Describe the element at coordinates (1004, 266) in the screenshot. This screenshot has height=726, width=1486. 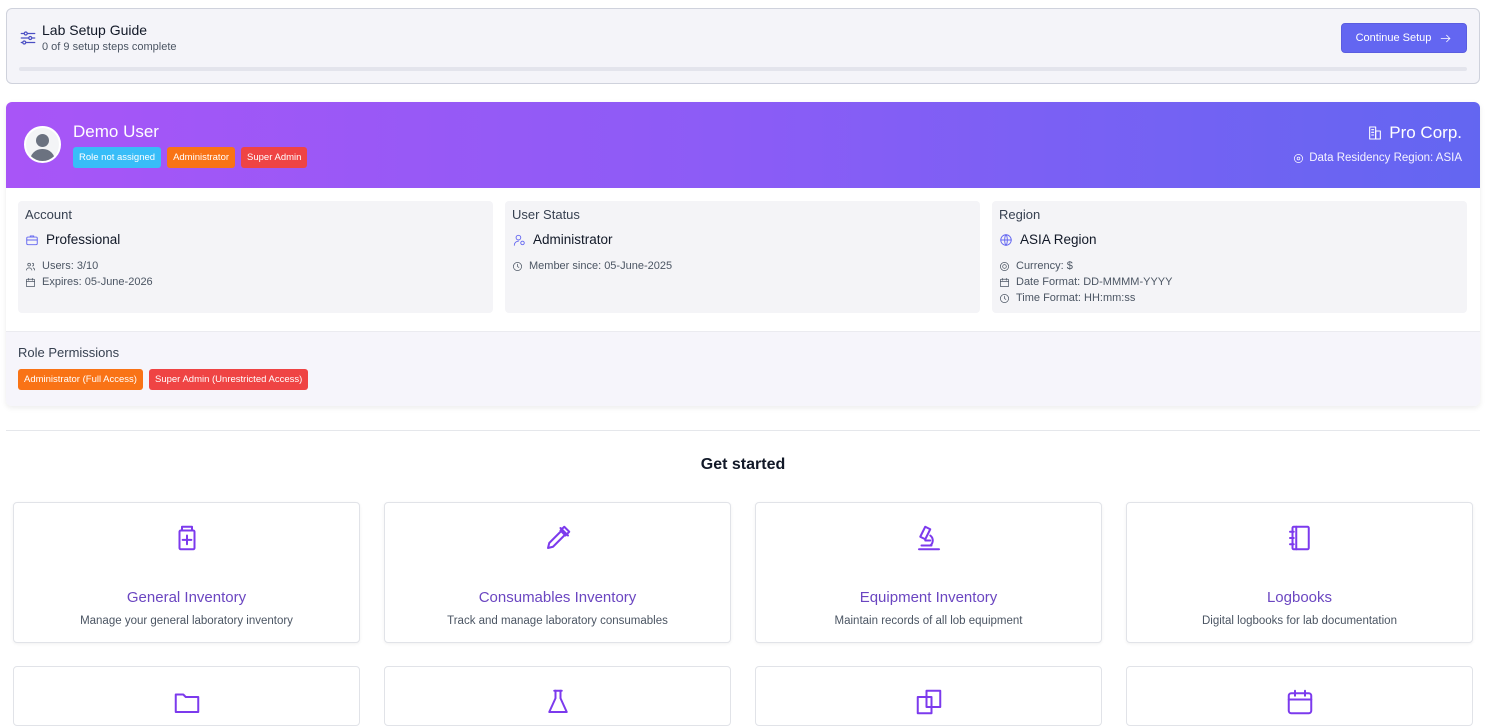
I see `currency-icon` at that location.